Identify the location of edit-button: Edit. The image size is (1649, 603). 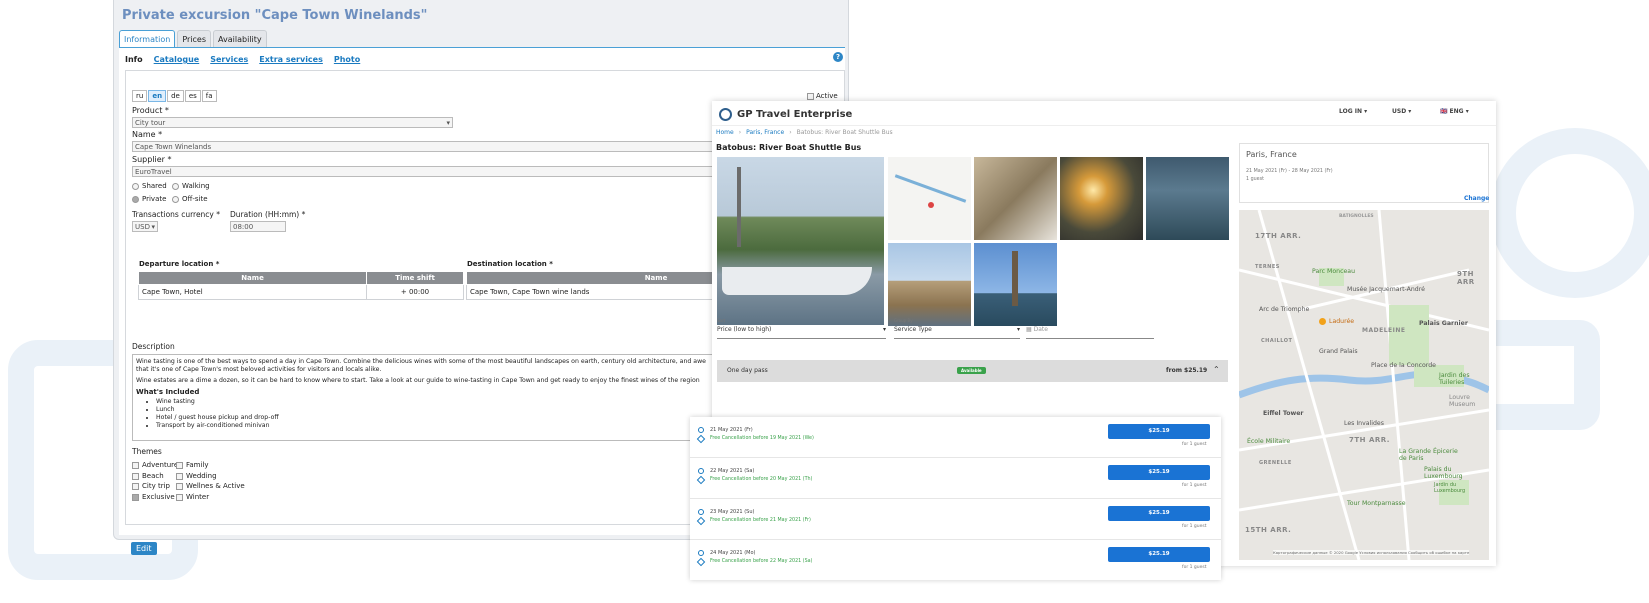
(144, 548).